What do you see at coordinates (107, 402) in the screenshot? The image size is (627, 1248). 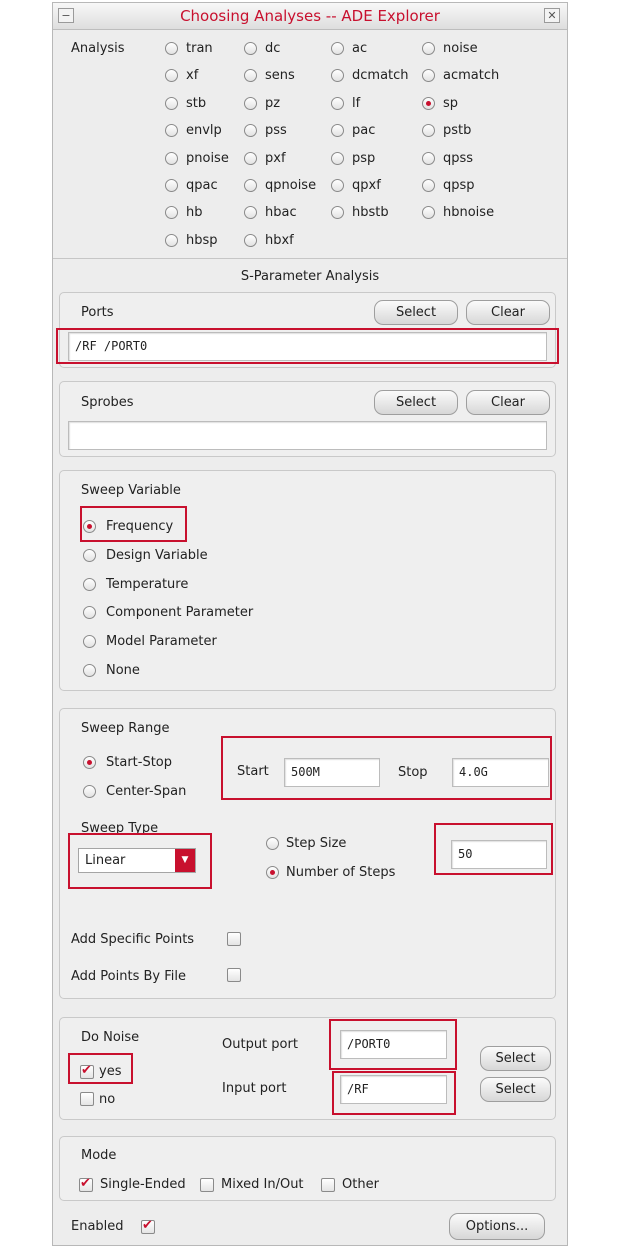 I see `sprobes-label: Sprobes` at bounding box center [107, 402].